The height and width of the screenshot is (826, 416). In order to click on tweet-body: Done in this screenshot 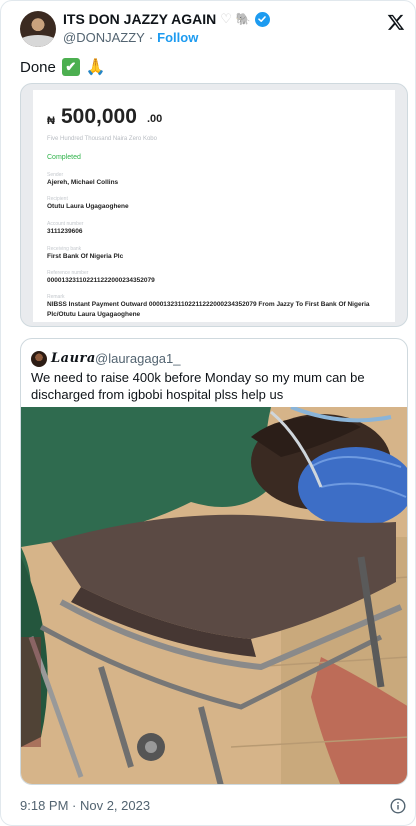, I will do `click(38, 67)`.